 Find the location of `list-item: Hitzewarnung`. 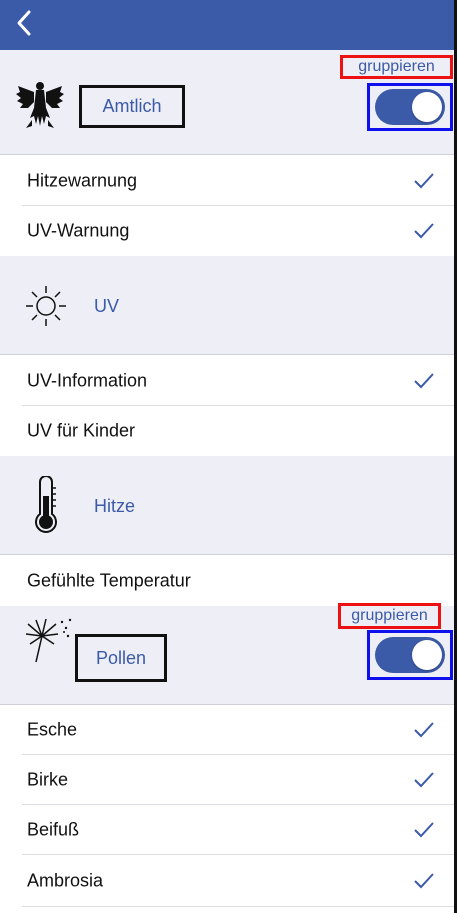

list-item: Hitzewarnung is located at coordinates (228, 180).